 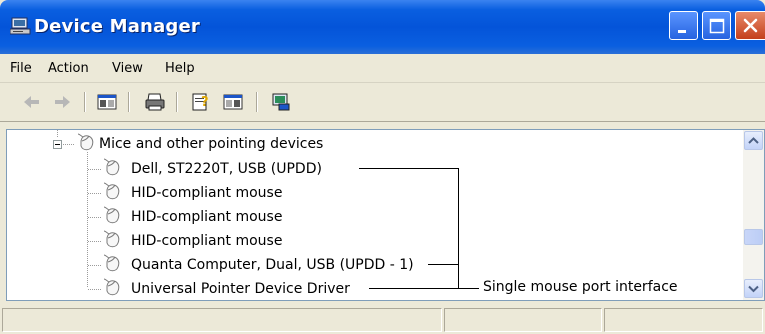 I want to click on close-button, so click(x=750, y=25).